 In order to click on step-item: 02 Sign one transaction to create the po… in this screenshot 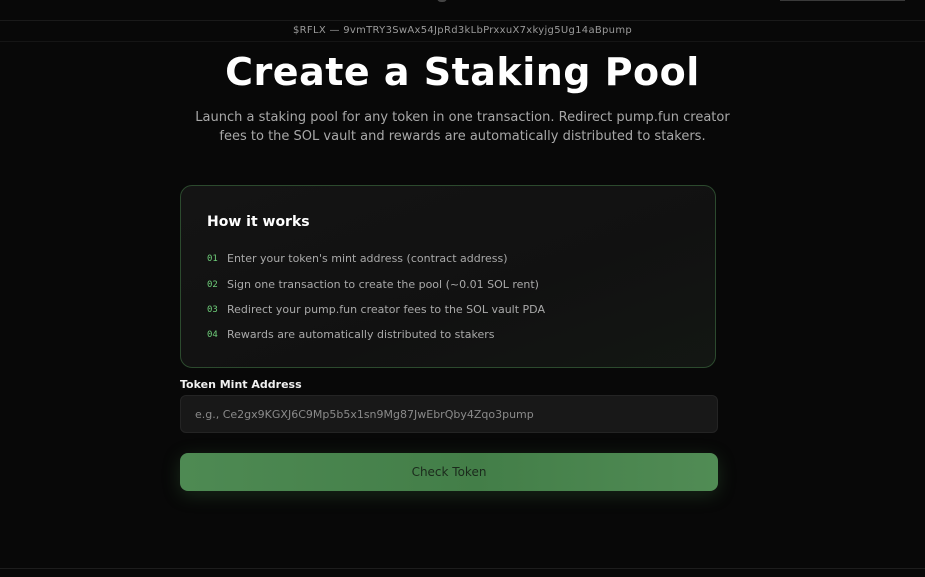, I will do `click(373, 284)`.